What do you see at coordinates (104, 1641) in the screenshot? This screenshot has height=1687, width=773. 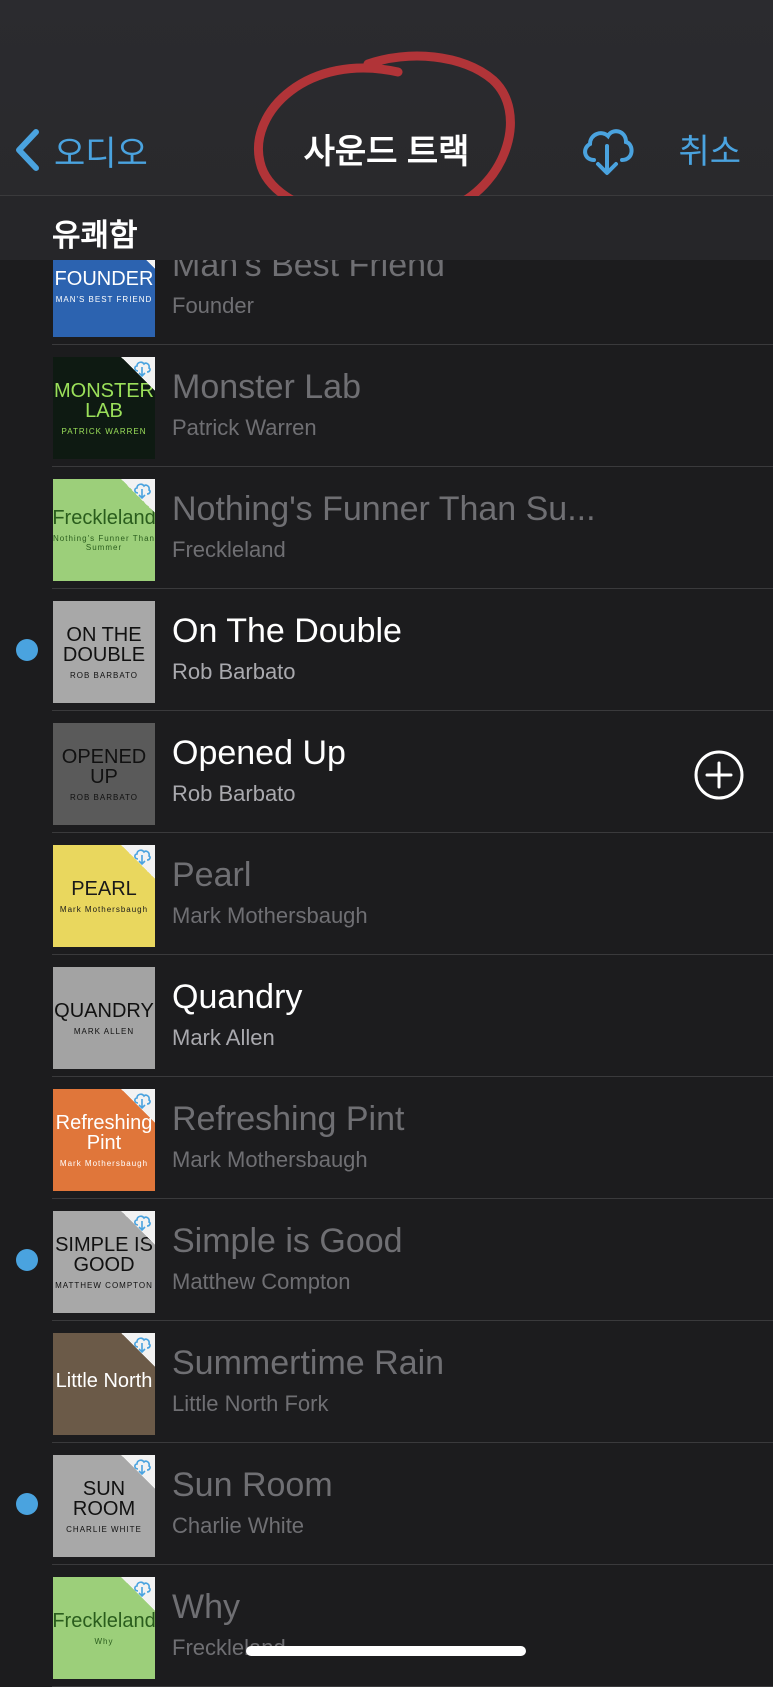 I see `artwork-subtext: Why` at bounding box center [104, 1641].